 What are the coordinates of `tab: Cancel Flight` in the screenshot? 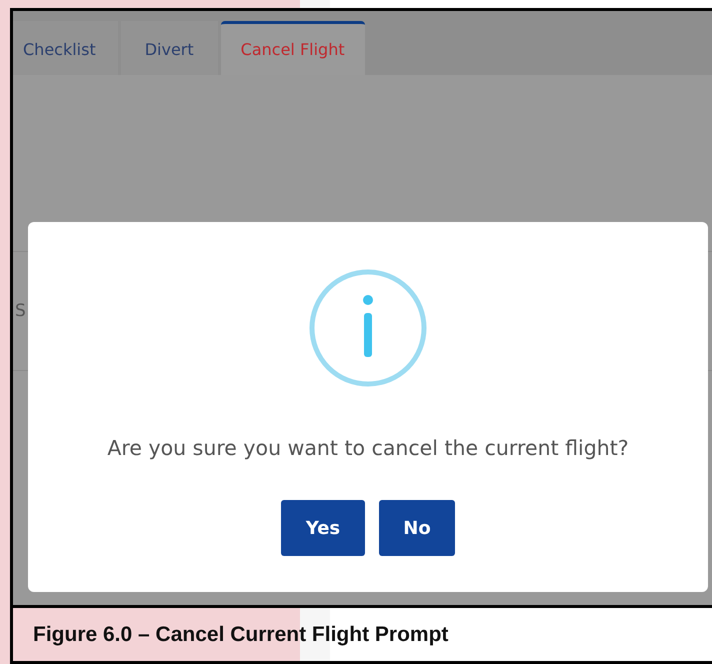 It's located at (292, 48).